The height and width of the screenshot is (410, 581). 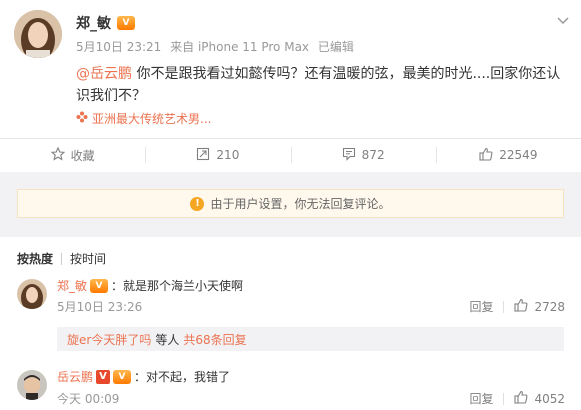 I want to click on author-row: 郑_敏 V, so click(x=105, y=23).